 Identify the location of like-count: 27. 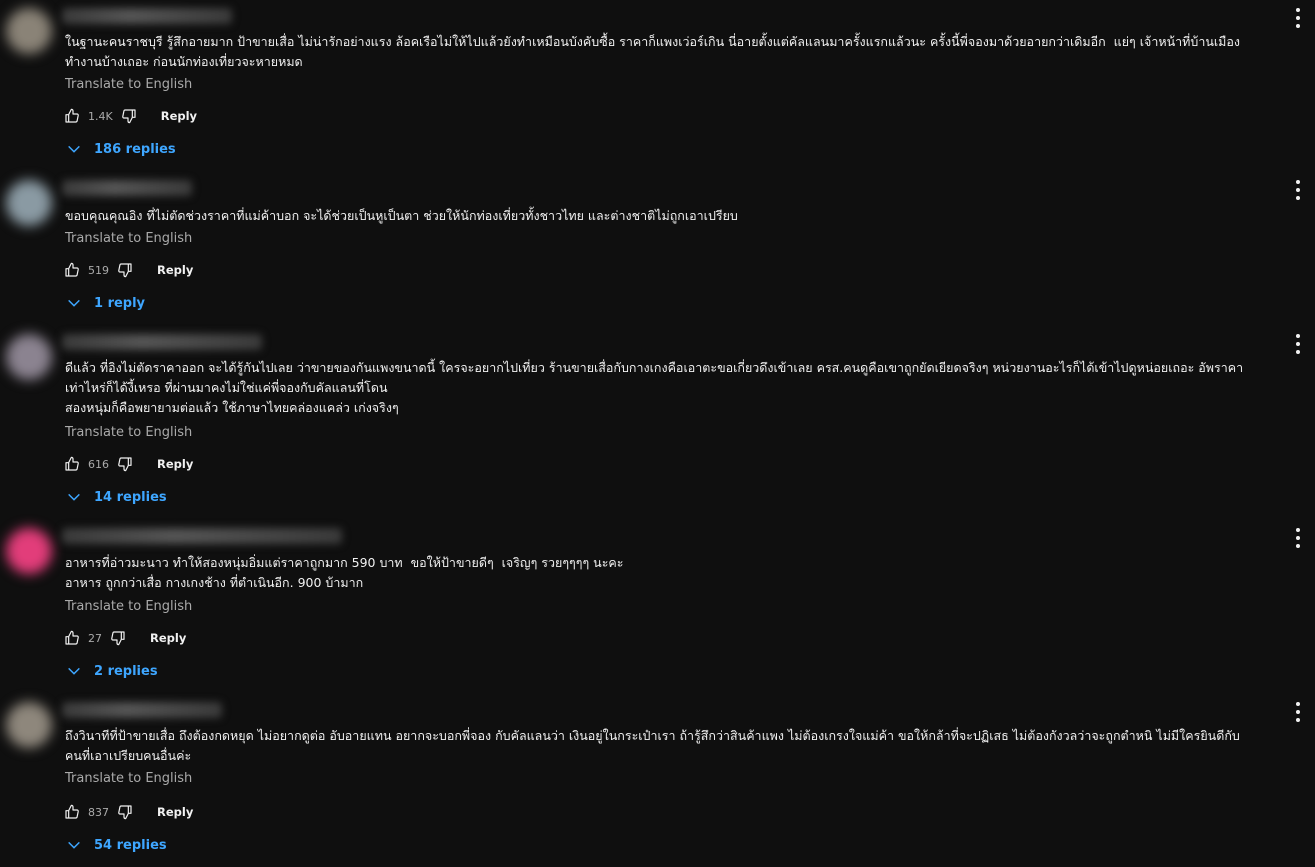
(95, 638).